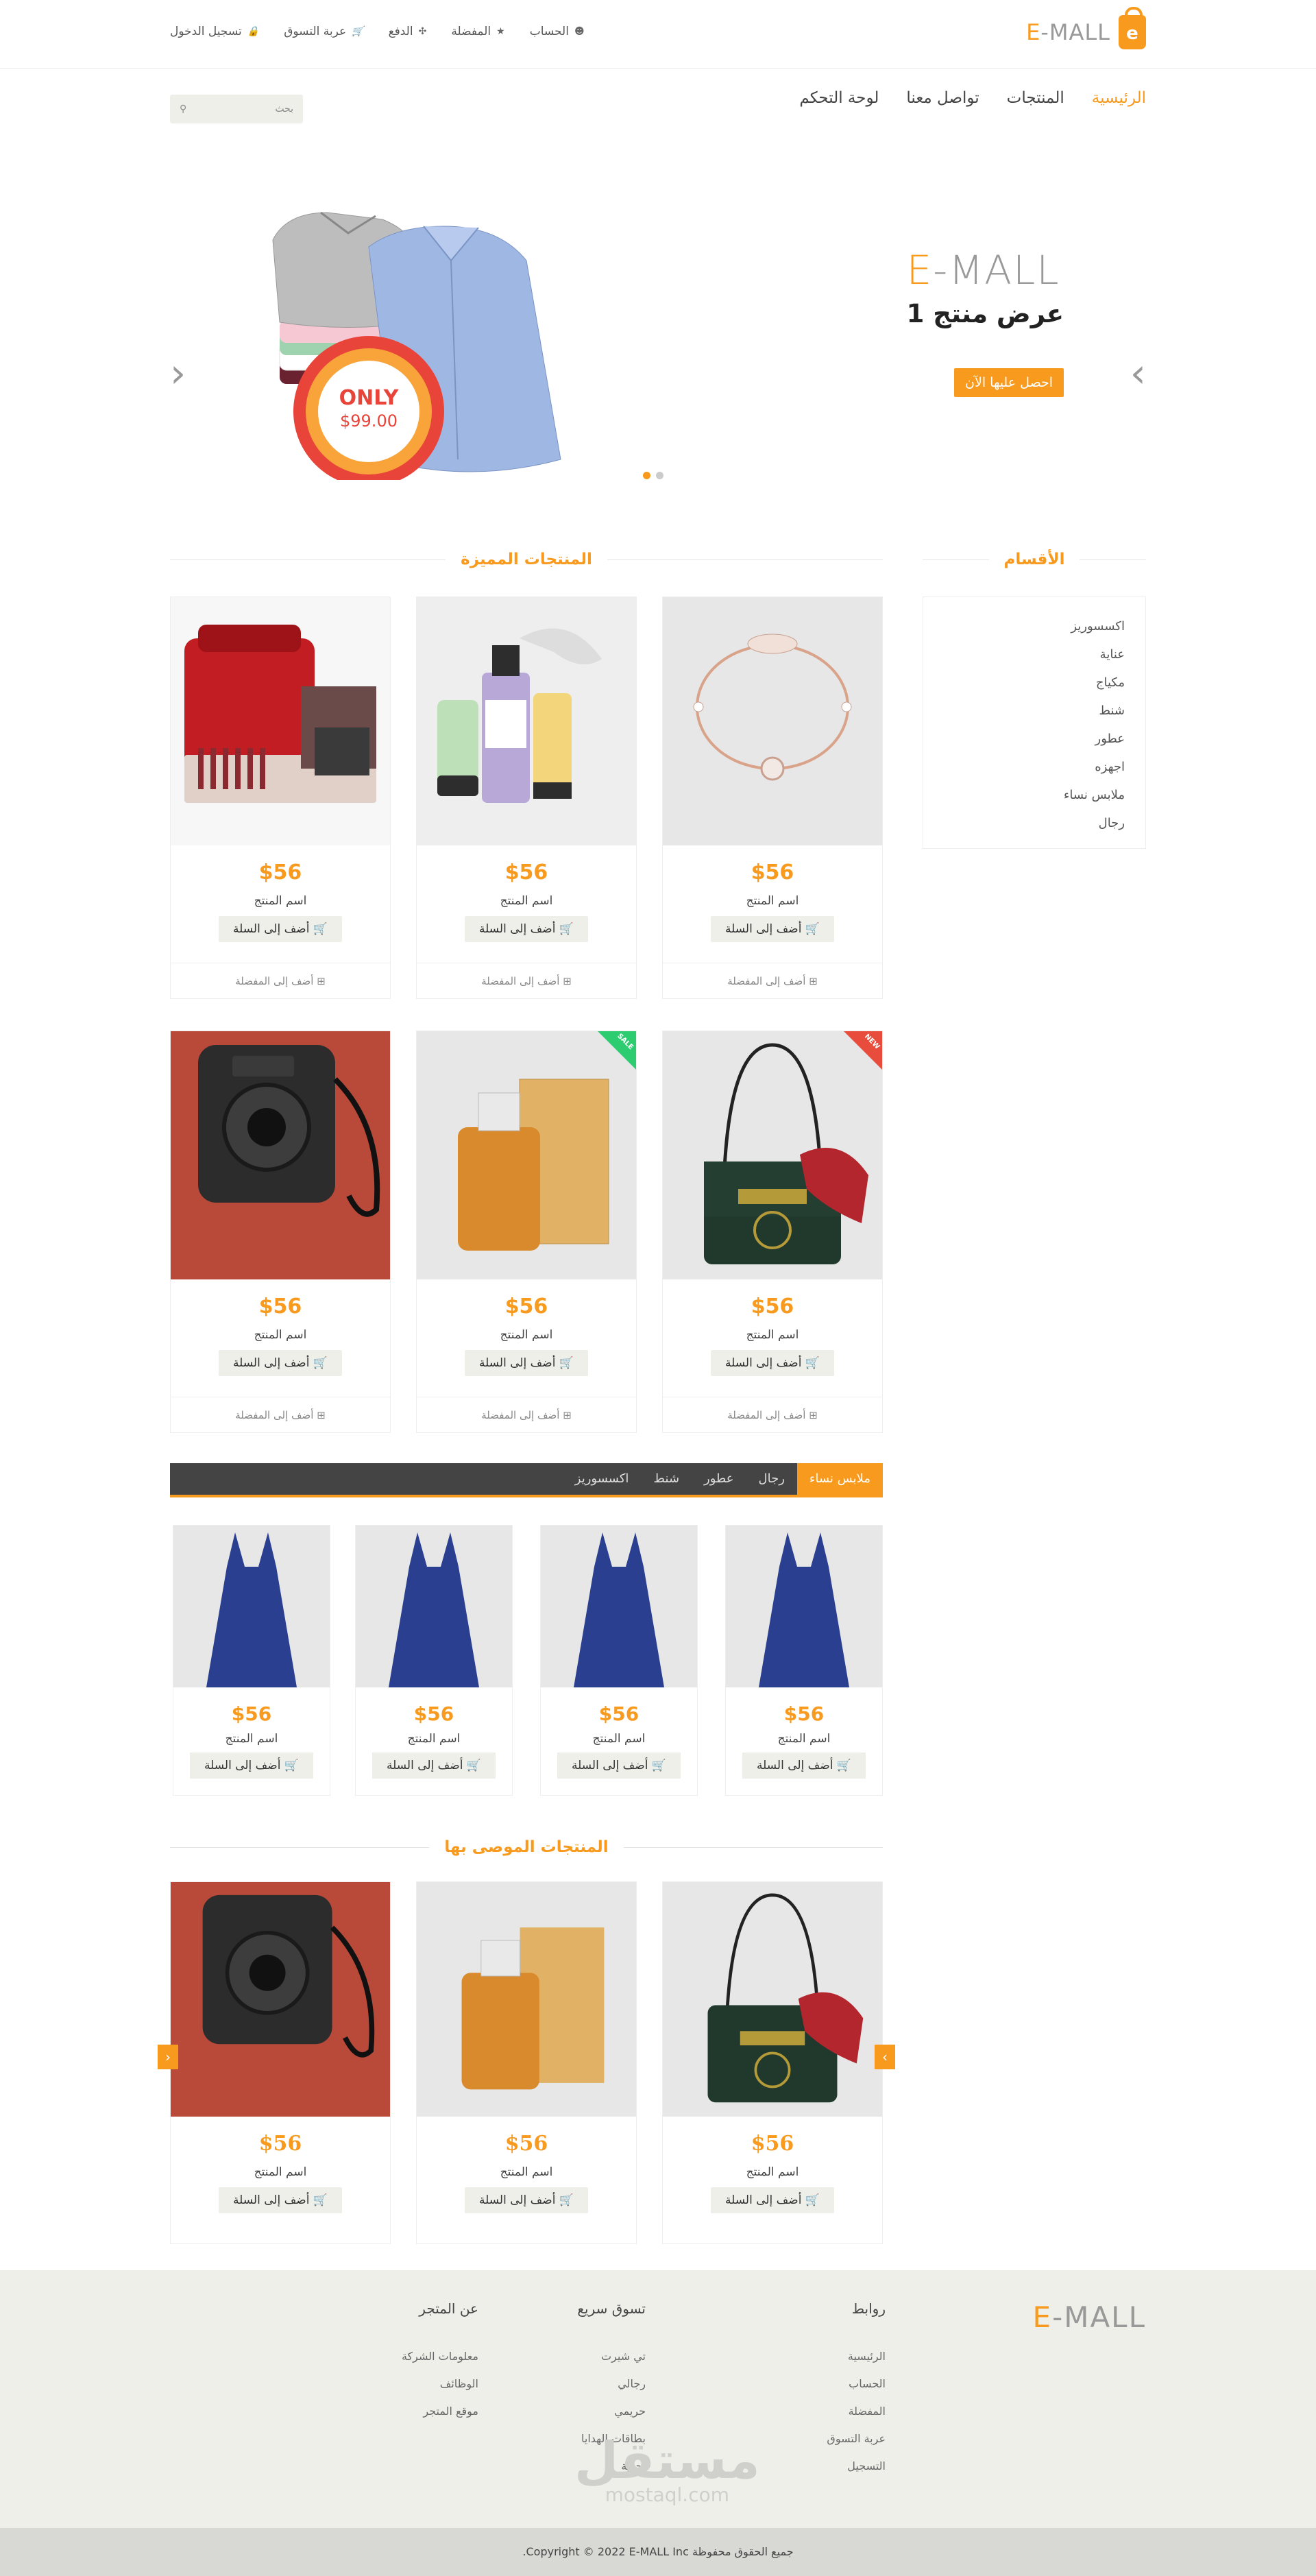  I want to click on shop-now-button: احصل عليها الآن, so click(1009, 383).